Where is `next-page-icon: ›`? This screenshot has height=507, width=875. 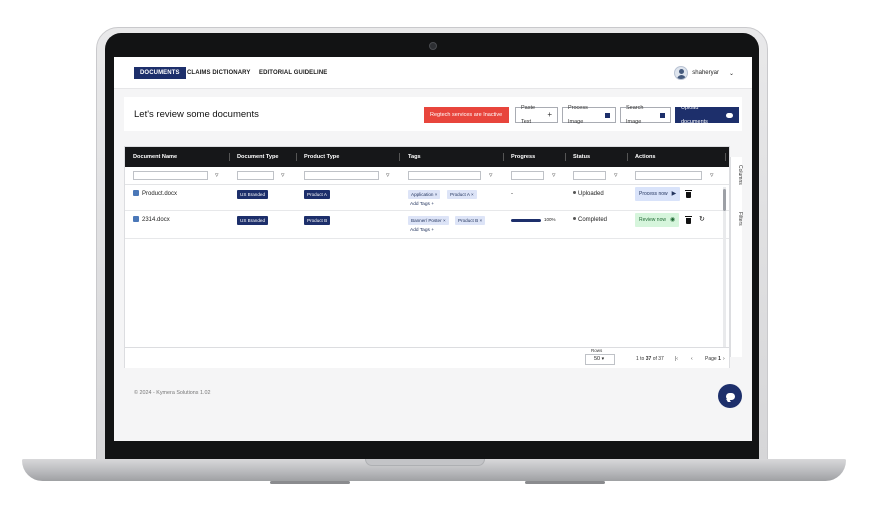
next-page-icon: › is located at coordinates (724, 359).